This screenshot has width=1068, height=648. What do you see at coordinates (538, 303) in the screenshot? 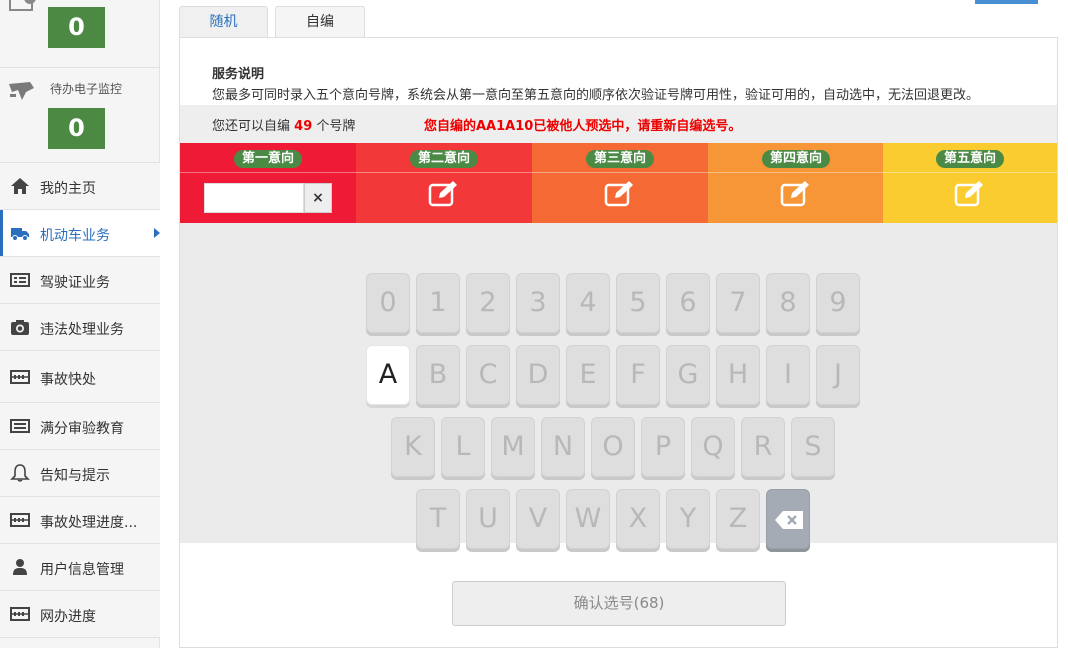
I see `key-3: 3` at bounding box center [538, 303].